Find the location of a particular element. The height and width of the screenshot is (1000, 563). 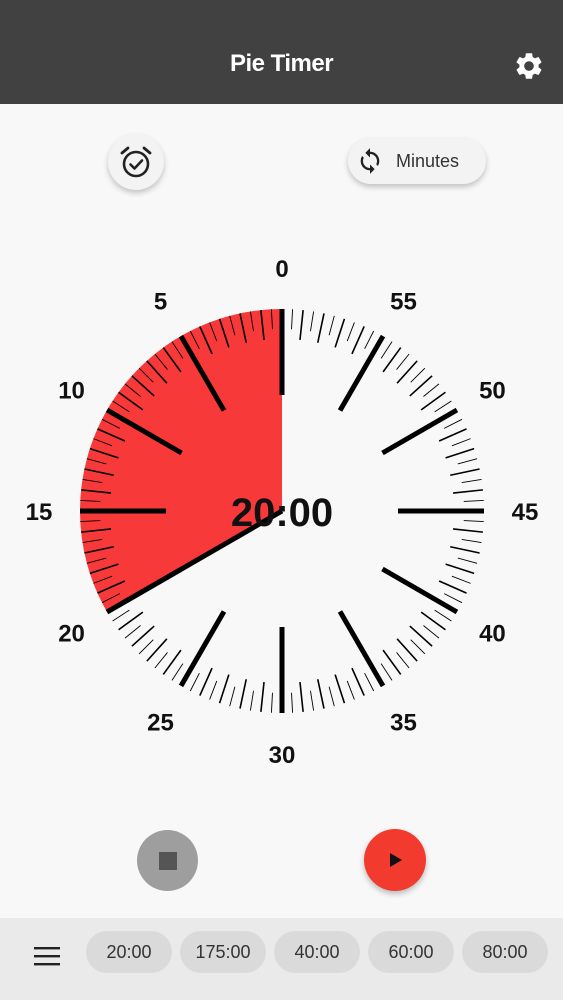

dial-label: 50 is located at coordinates (492, 391).